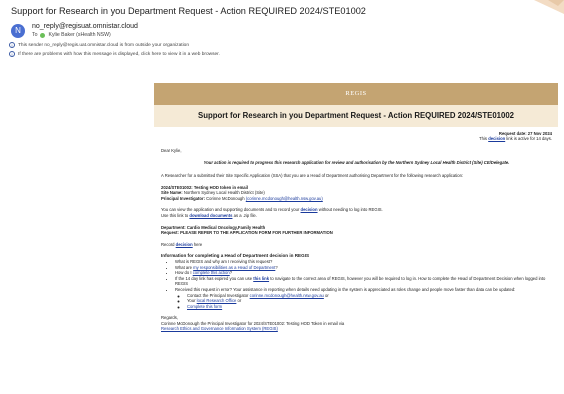  I want to click on complete-form-link: Complete this form, so click(204, 306).